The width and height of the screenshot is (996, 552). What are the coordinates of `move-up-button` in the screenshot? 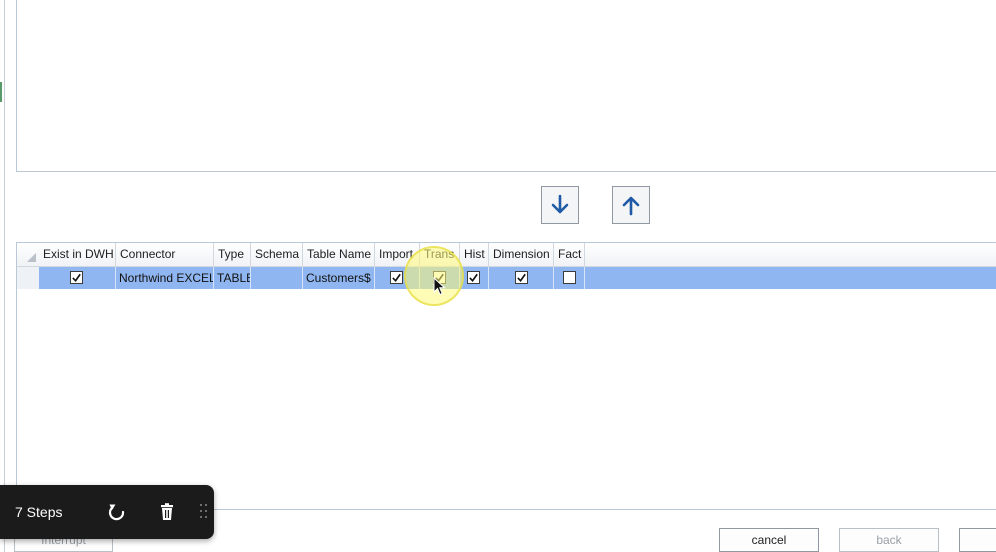 It's located at (631, 205).